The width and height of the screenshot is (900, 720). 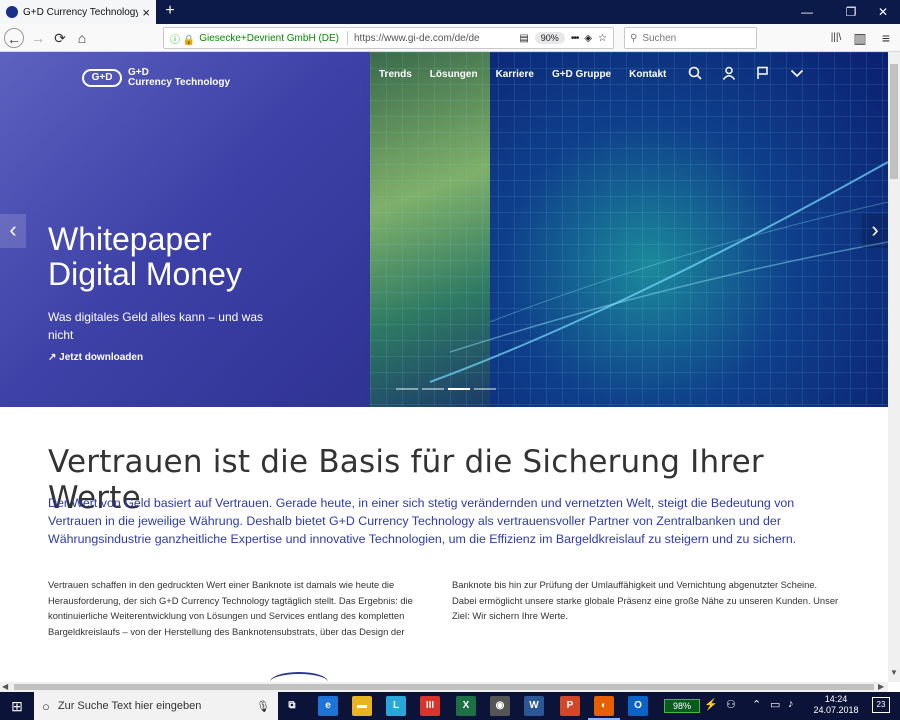 I want to click on taskbar-search-input: ○ Zur Suche Text hier eingeben 🎙, so click(x=156, y=706).